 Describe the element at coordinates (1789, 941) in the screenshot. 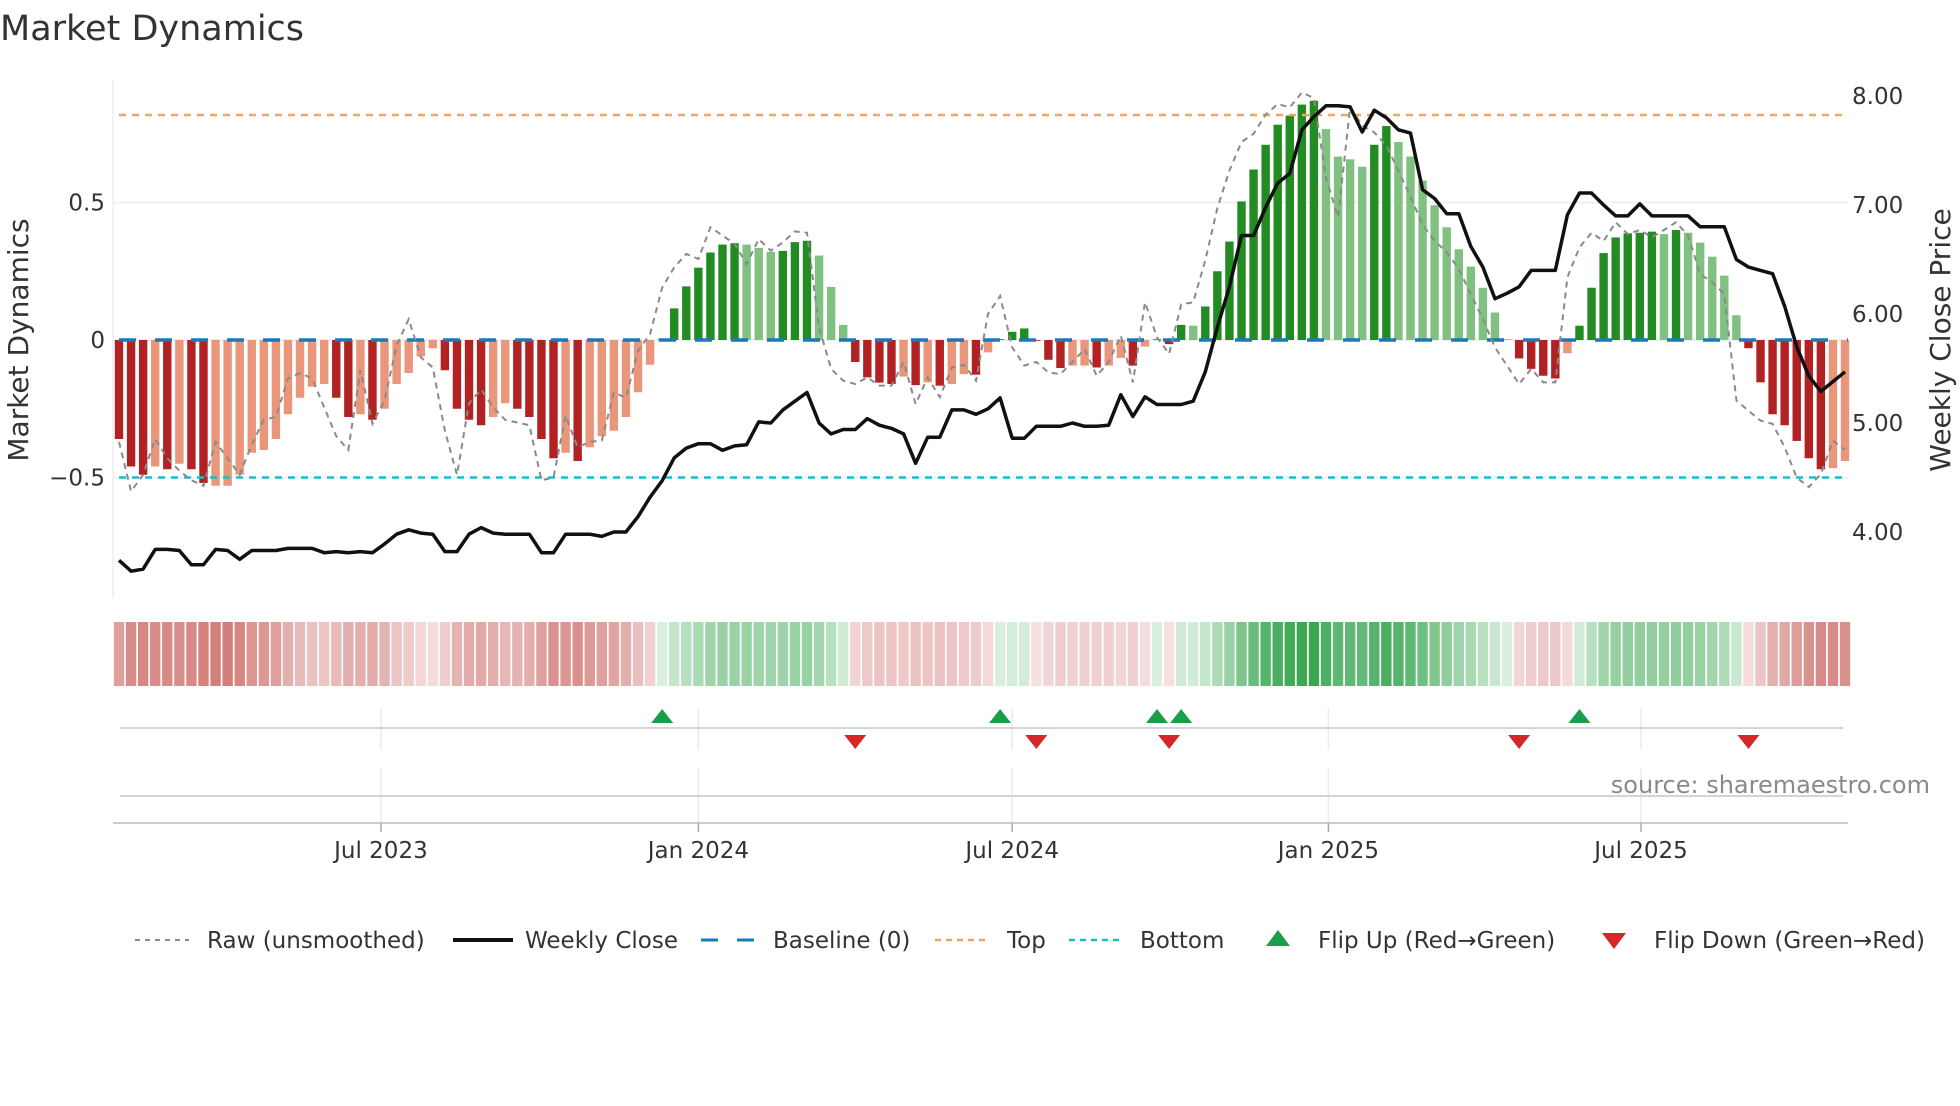

I see `legend-label: Flip Down (Green→Red)` at that location.